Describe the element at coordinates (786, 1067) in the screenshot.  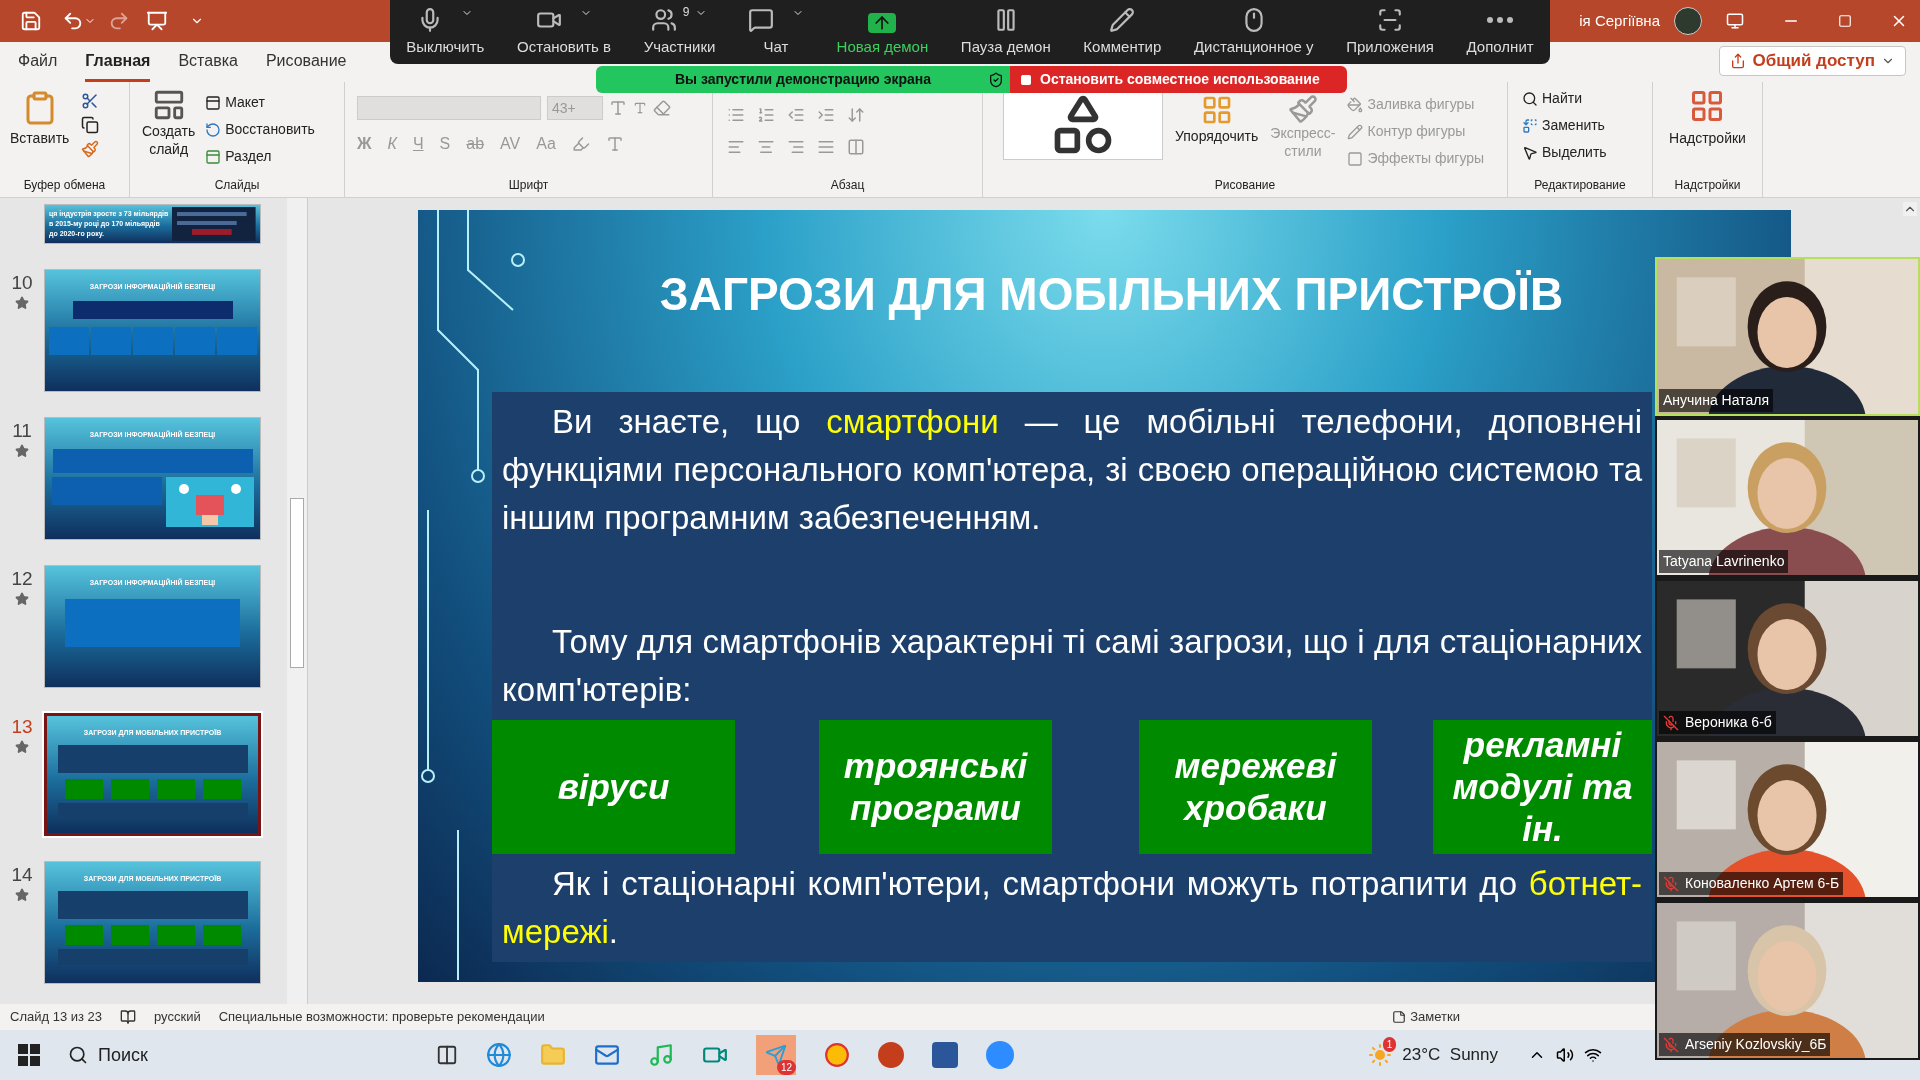
I see `notification-badge: 12` at that location.